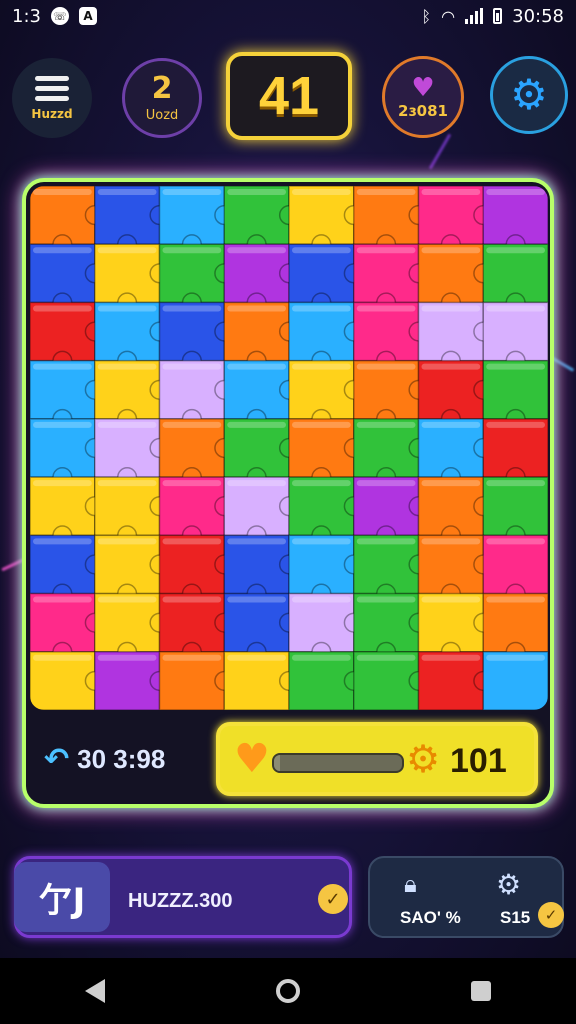  What do you see at coordinates (410, 884) in the screenshot?
I see `lock-icon: 🔒︎` at bounding box center [410, 884].